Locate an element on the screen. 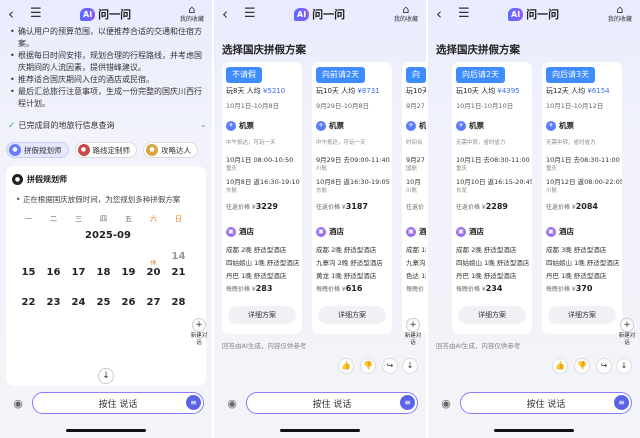 The width and height of the screenshot is (640, 438). plus-icon: + is located at coordinates (413, 325).